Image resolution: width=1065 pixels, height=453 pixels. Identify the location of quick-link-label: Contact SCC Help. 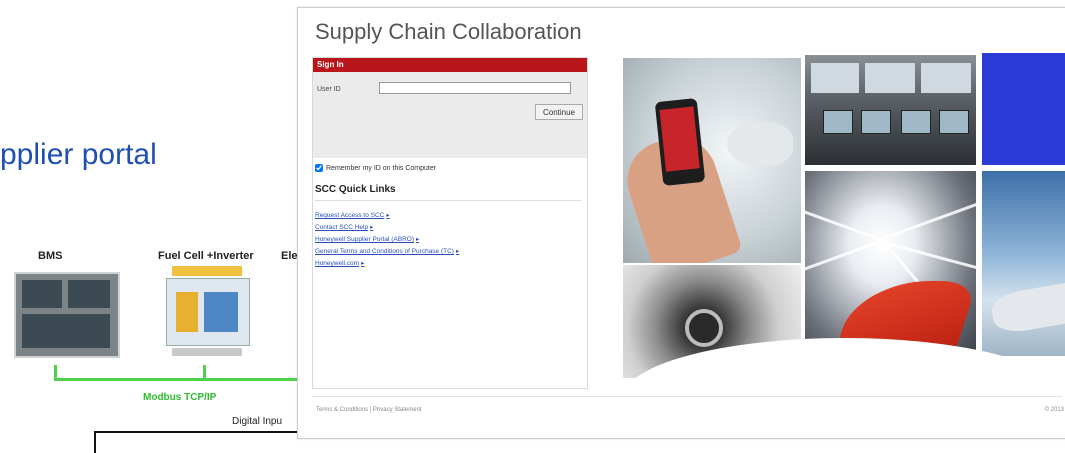
(342, 227).